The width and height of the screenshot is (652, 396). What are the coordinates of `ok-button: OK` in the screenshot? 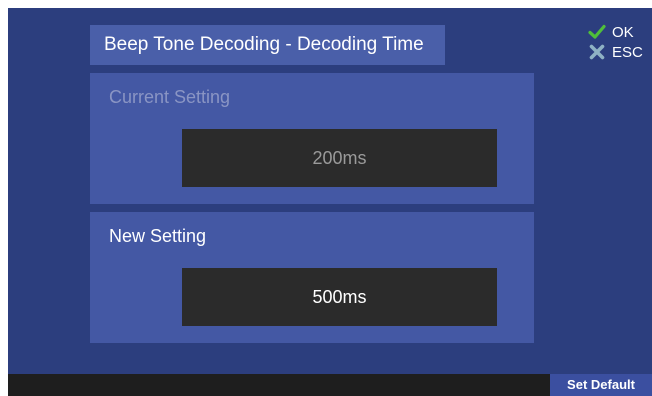 It's located at (620, 32).